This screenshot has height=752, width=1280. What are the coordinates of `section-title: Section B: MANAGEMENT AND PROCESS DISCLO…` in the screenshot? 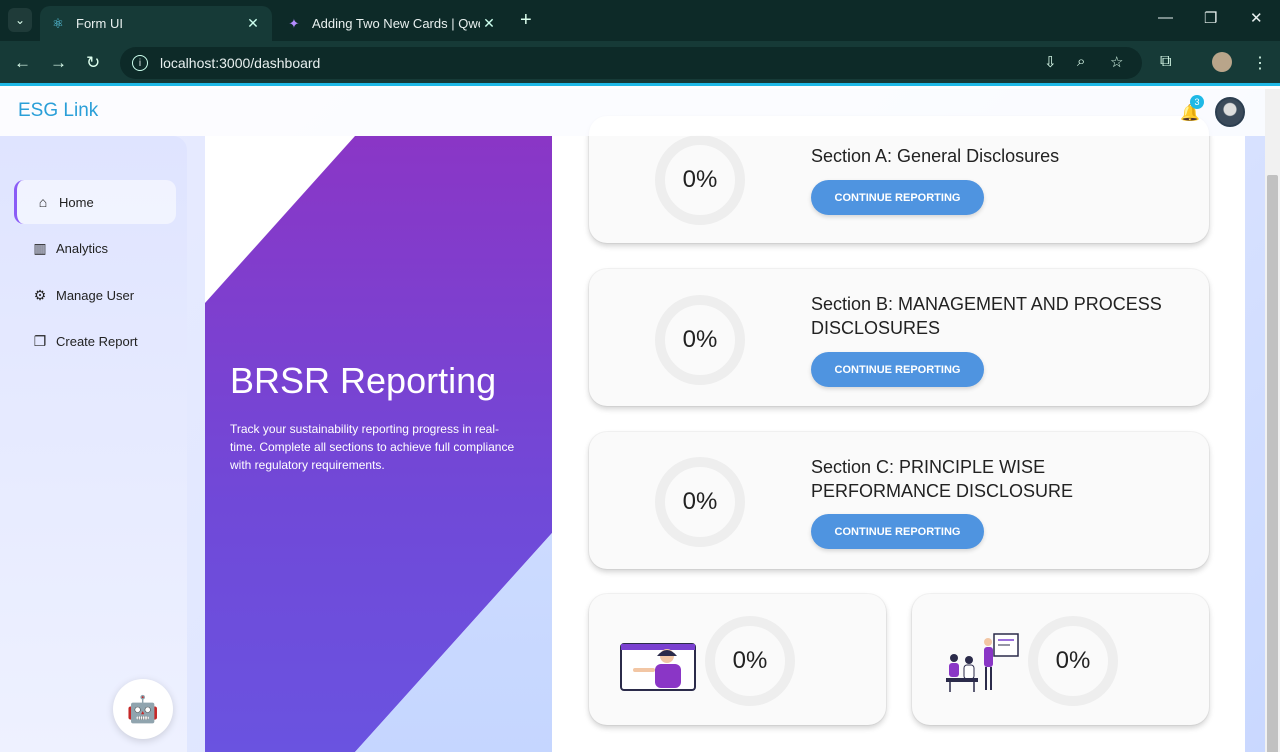 It's located at (986, 316).